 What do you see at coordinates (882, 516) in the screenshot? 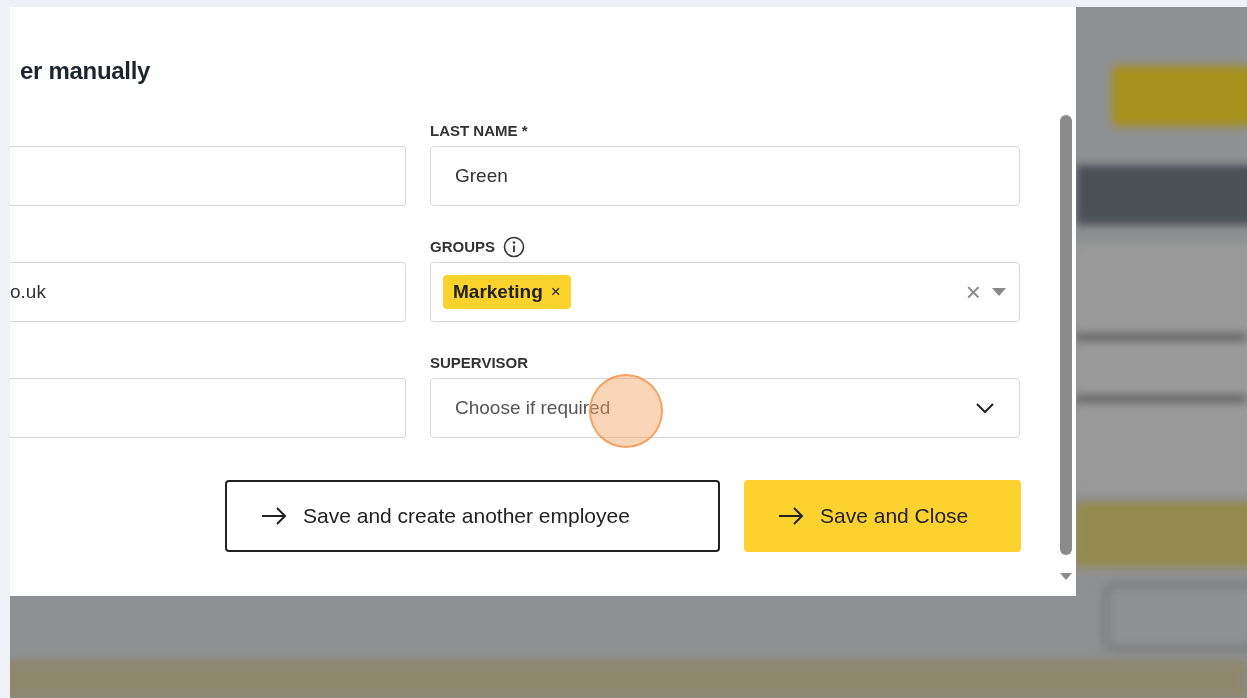
I see `save-close-button: Save and Close` at bounding box center [882, 516].